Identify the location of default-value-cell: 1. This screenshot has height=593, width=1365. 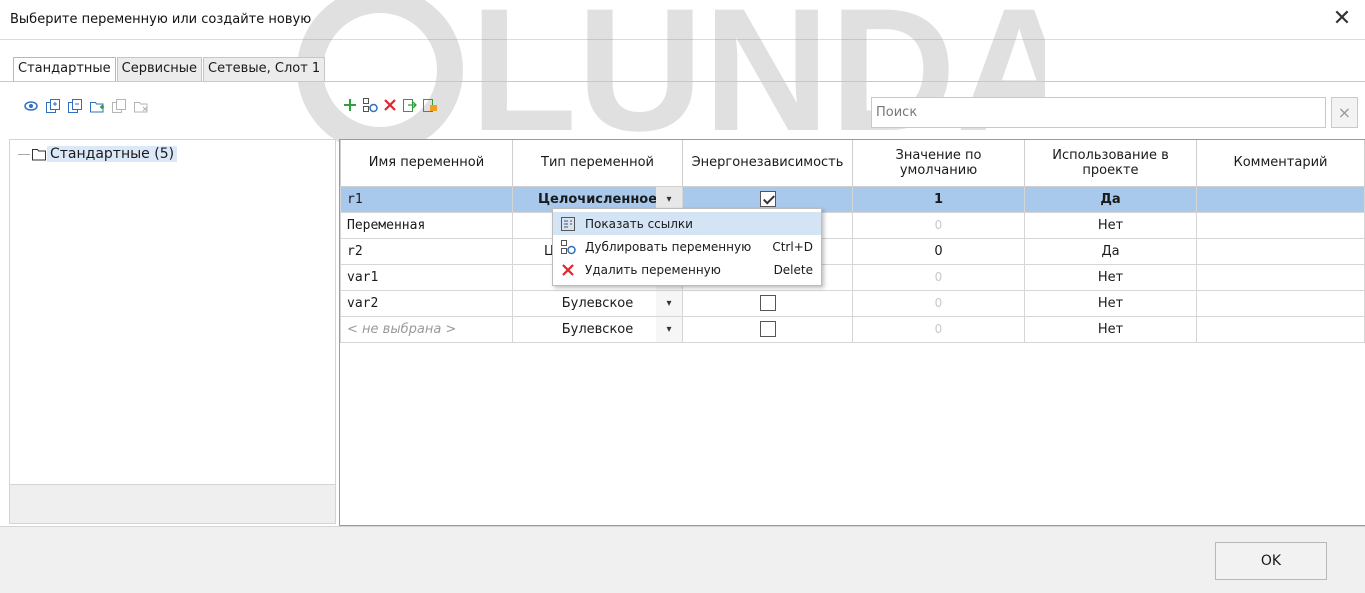
(938, 199).